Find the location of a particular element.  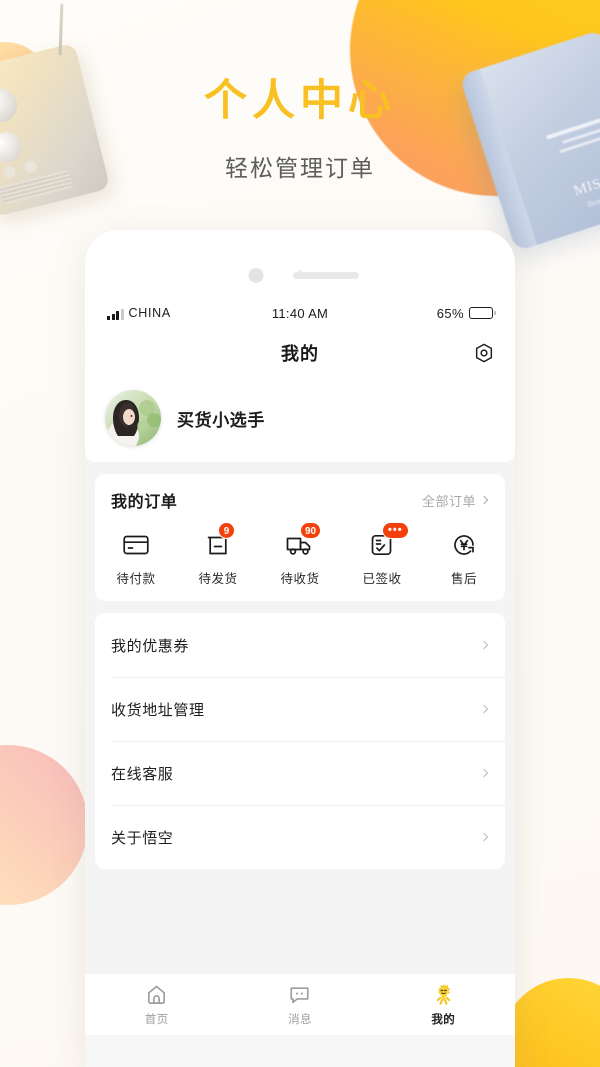

bottom-tab-bar: 首页 消息 我的 is located at coordinates (300, 1004).